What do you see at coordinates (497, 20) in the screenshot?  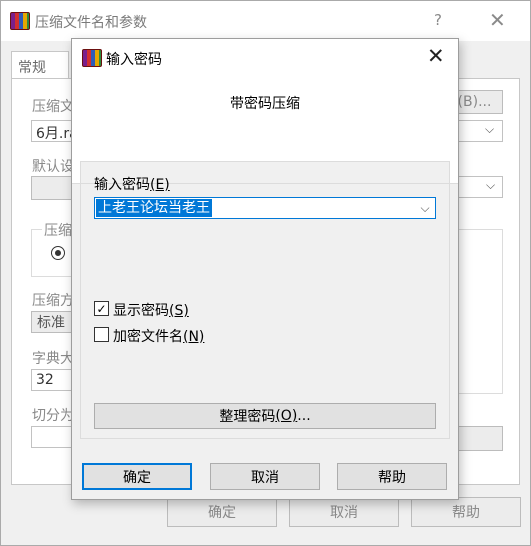 I see `parent-close-icon: ✕` at bounding box center [497, 20].